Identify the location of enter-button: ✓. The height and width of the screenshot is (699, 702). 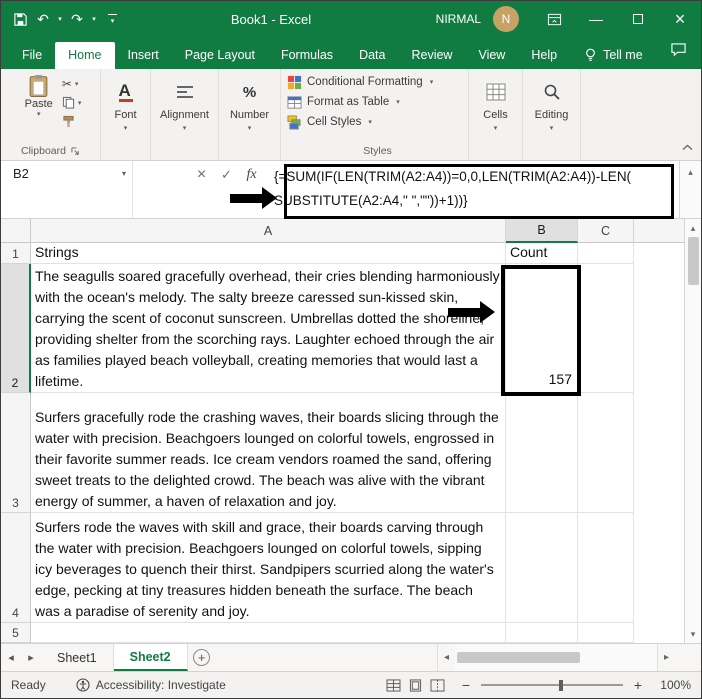
(226, 175).